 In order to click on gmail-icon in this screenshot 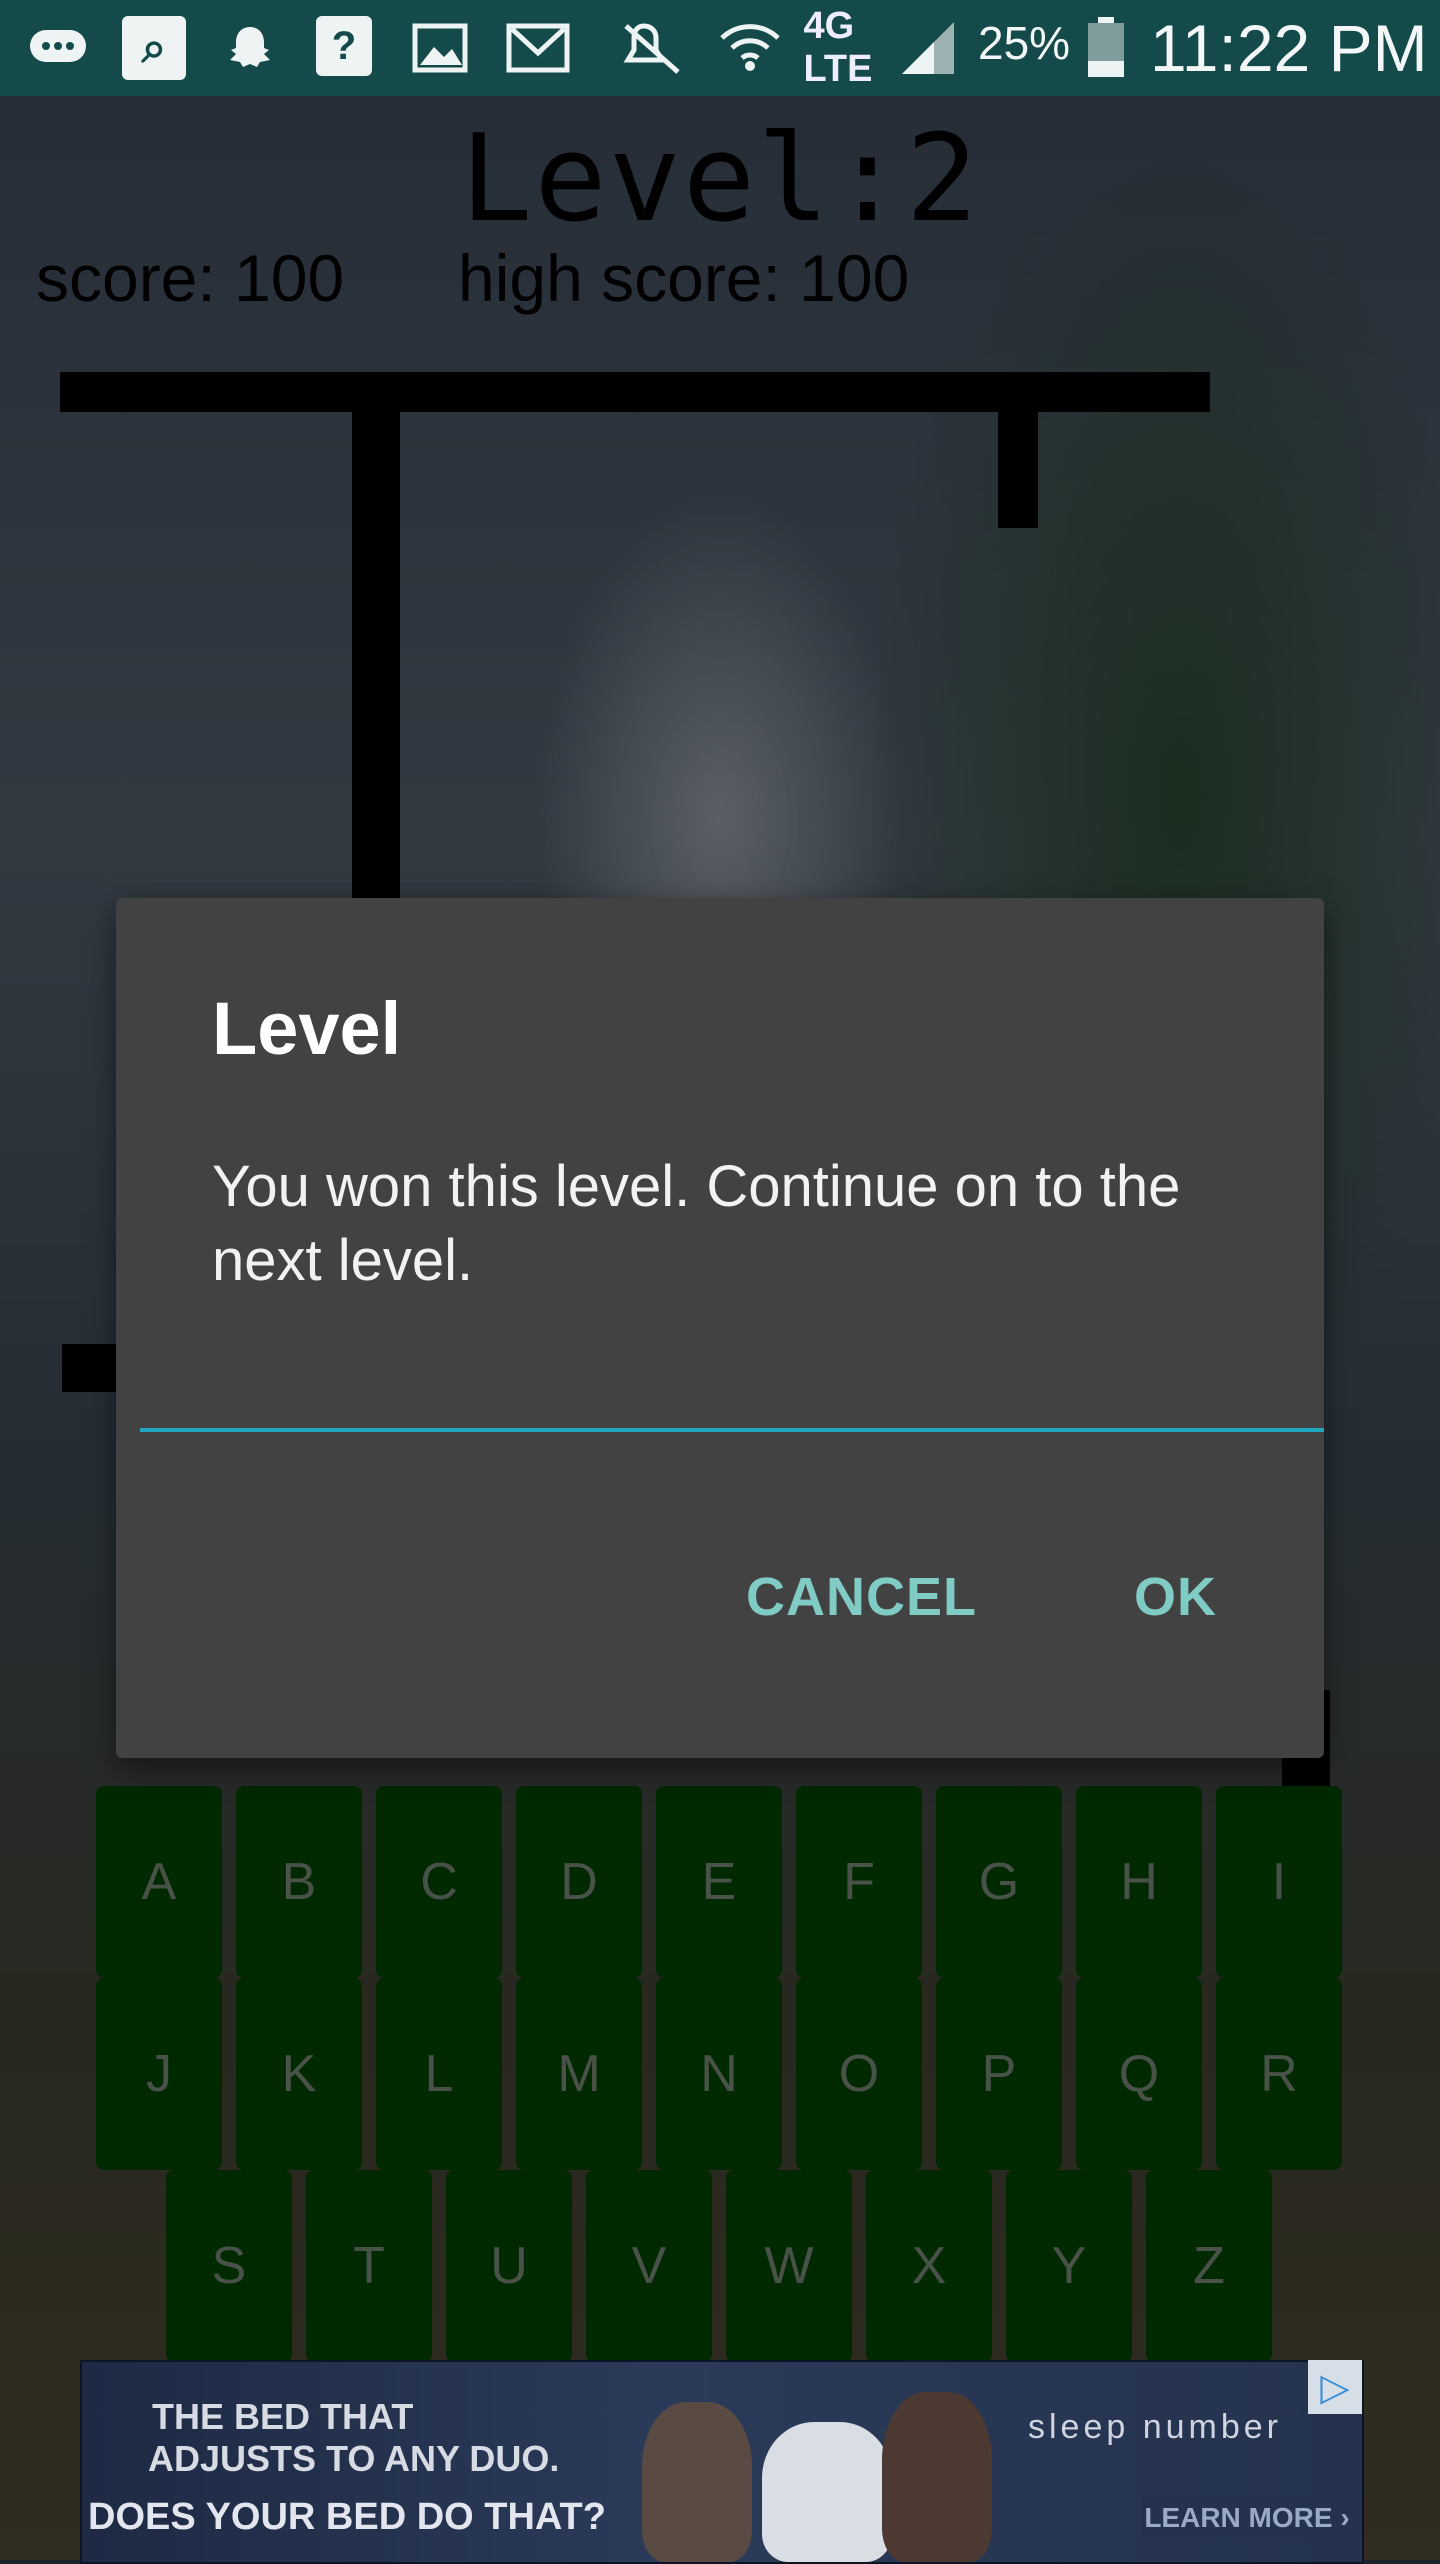, I will do `click(538, 48)`.